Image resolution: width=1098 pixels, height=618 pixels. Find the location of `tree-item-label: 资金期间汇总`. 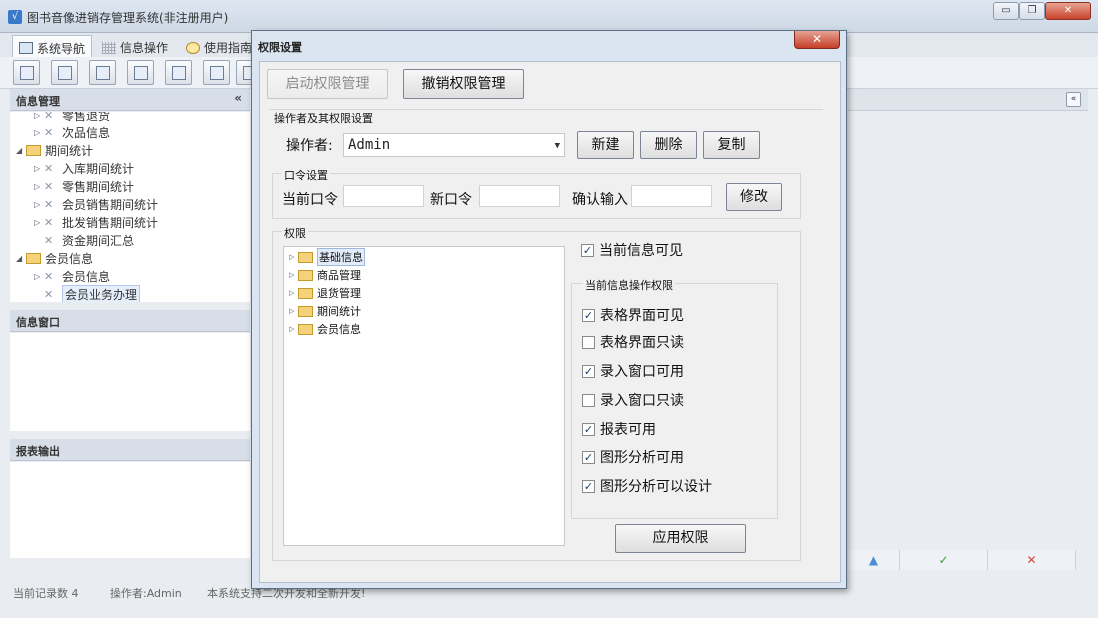

tree-item-label: 资金期间汇总 is located at coordinates (98, 240).